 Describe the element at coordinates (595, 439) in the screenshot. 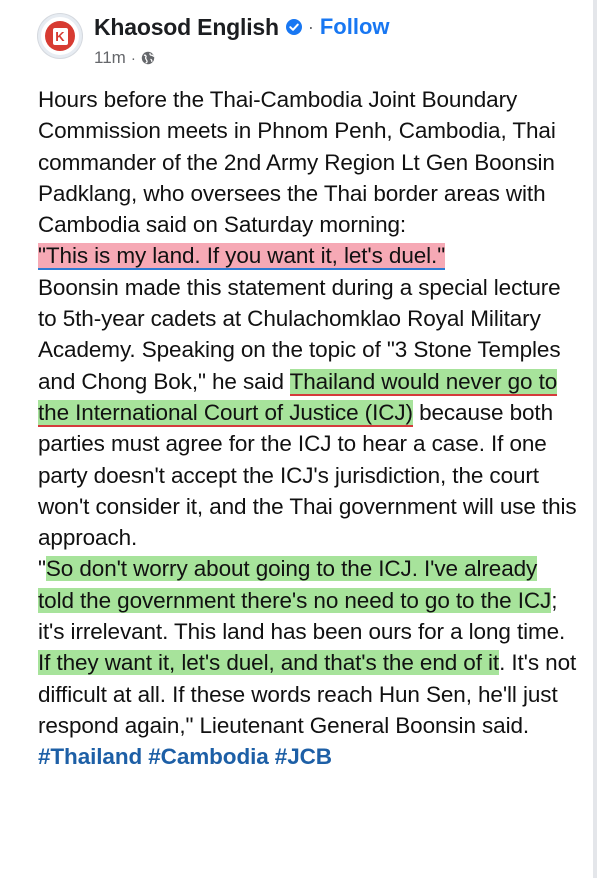

I see `card-edge` at that location.